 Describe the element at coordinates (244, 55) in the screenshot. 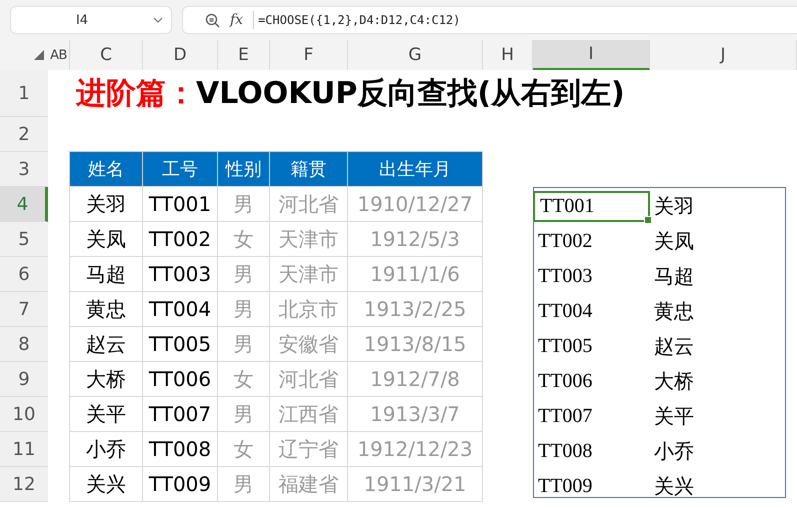

I see `column-header: E` at that location.